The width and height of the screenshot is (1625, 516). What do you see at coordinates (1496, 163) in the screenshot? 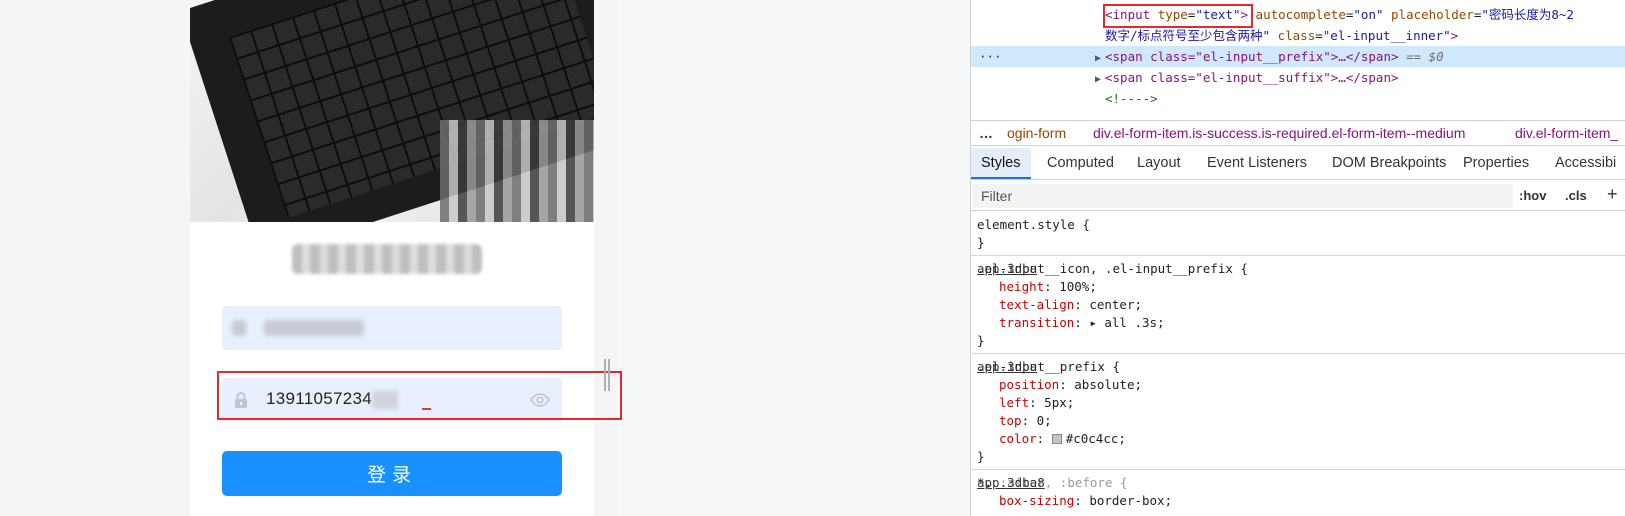
I see `tab-properties: Properties` at bounding box center [1496, 163].